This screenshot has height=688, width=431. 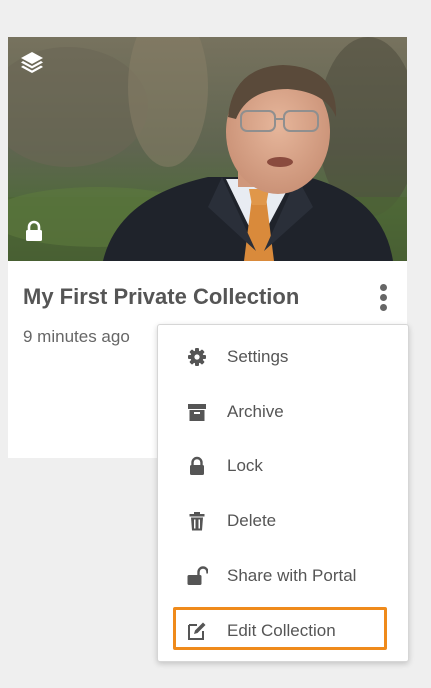 I want to click on menu-item-lock: Lock, so click(x=283, y=466).